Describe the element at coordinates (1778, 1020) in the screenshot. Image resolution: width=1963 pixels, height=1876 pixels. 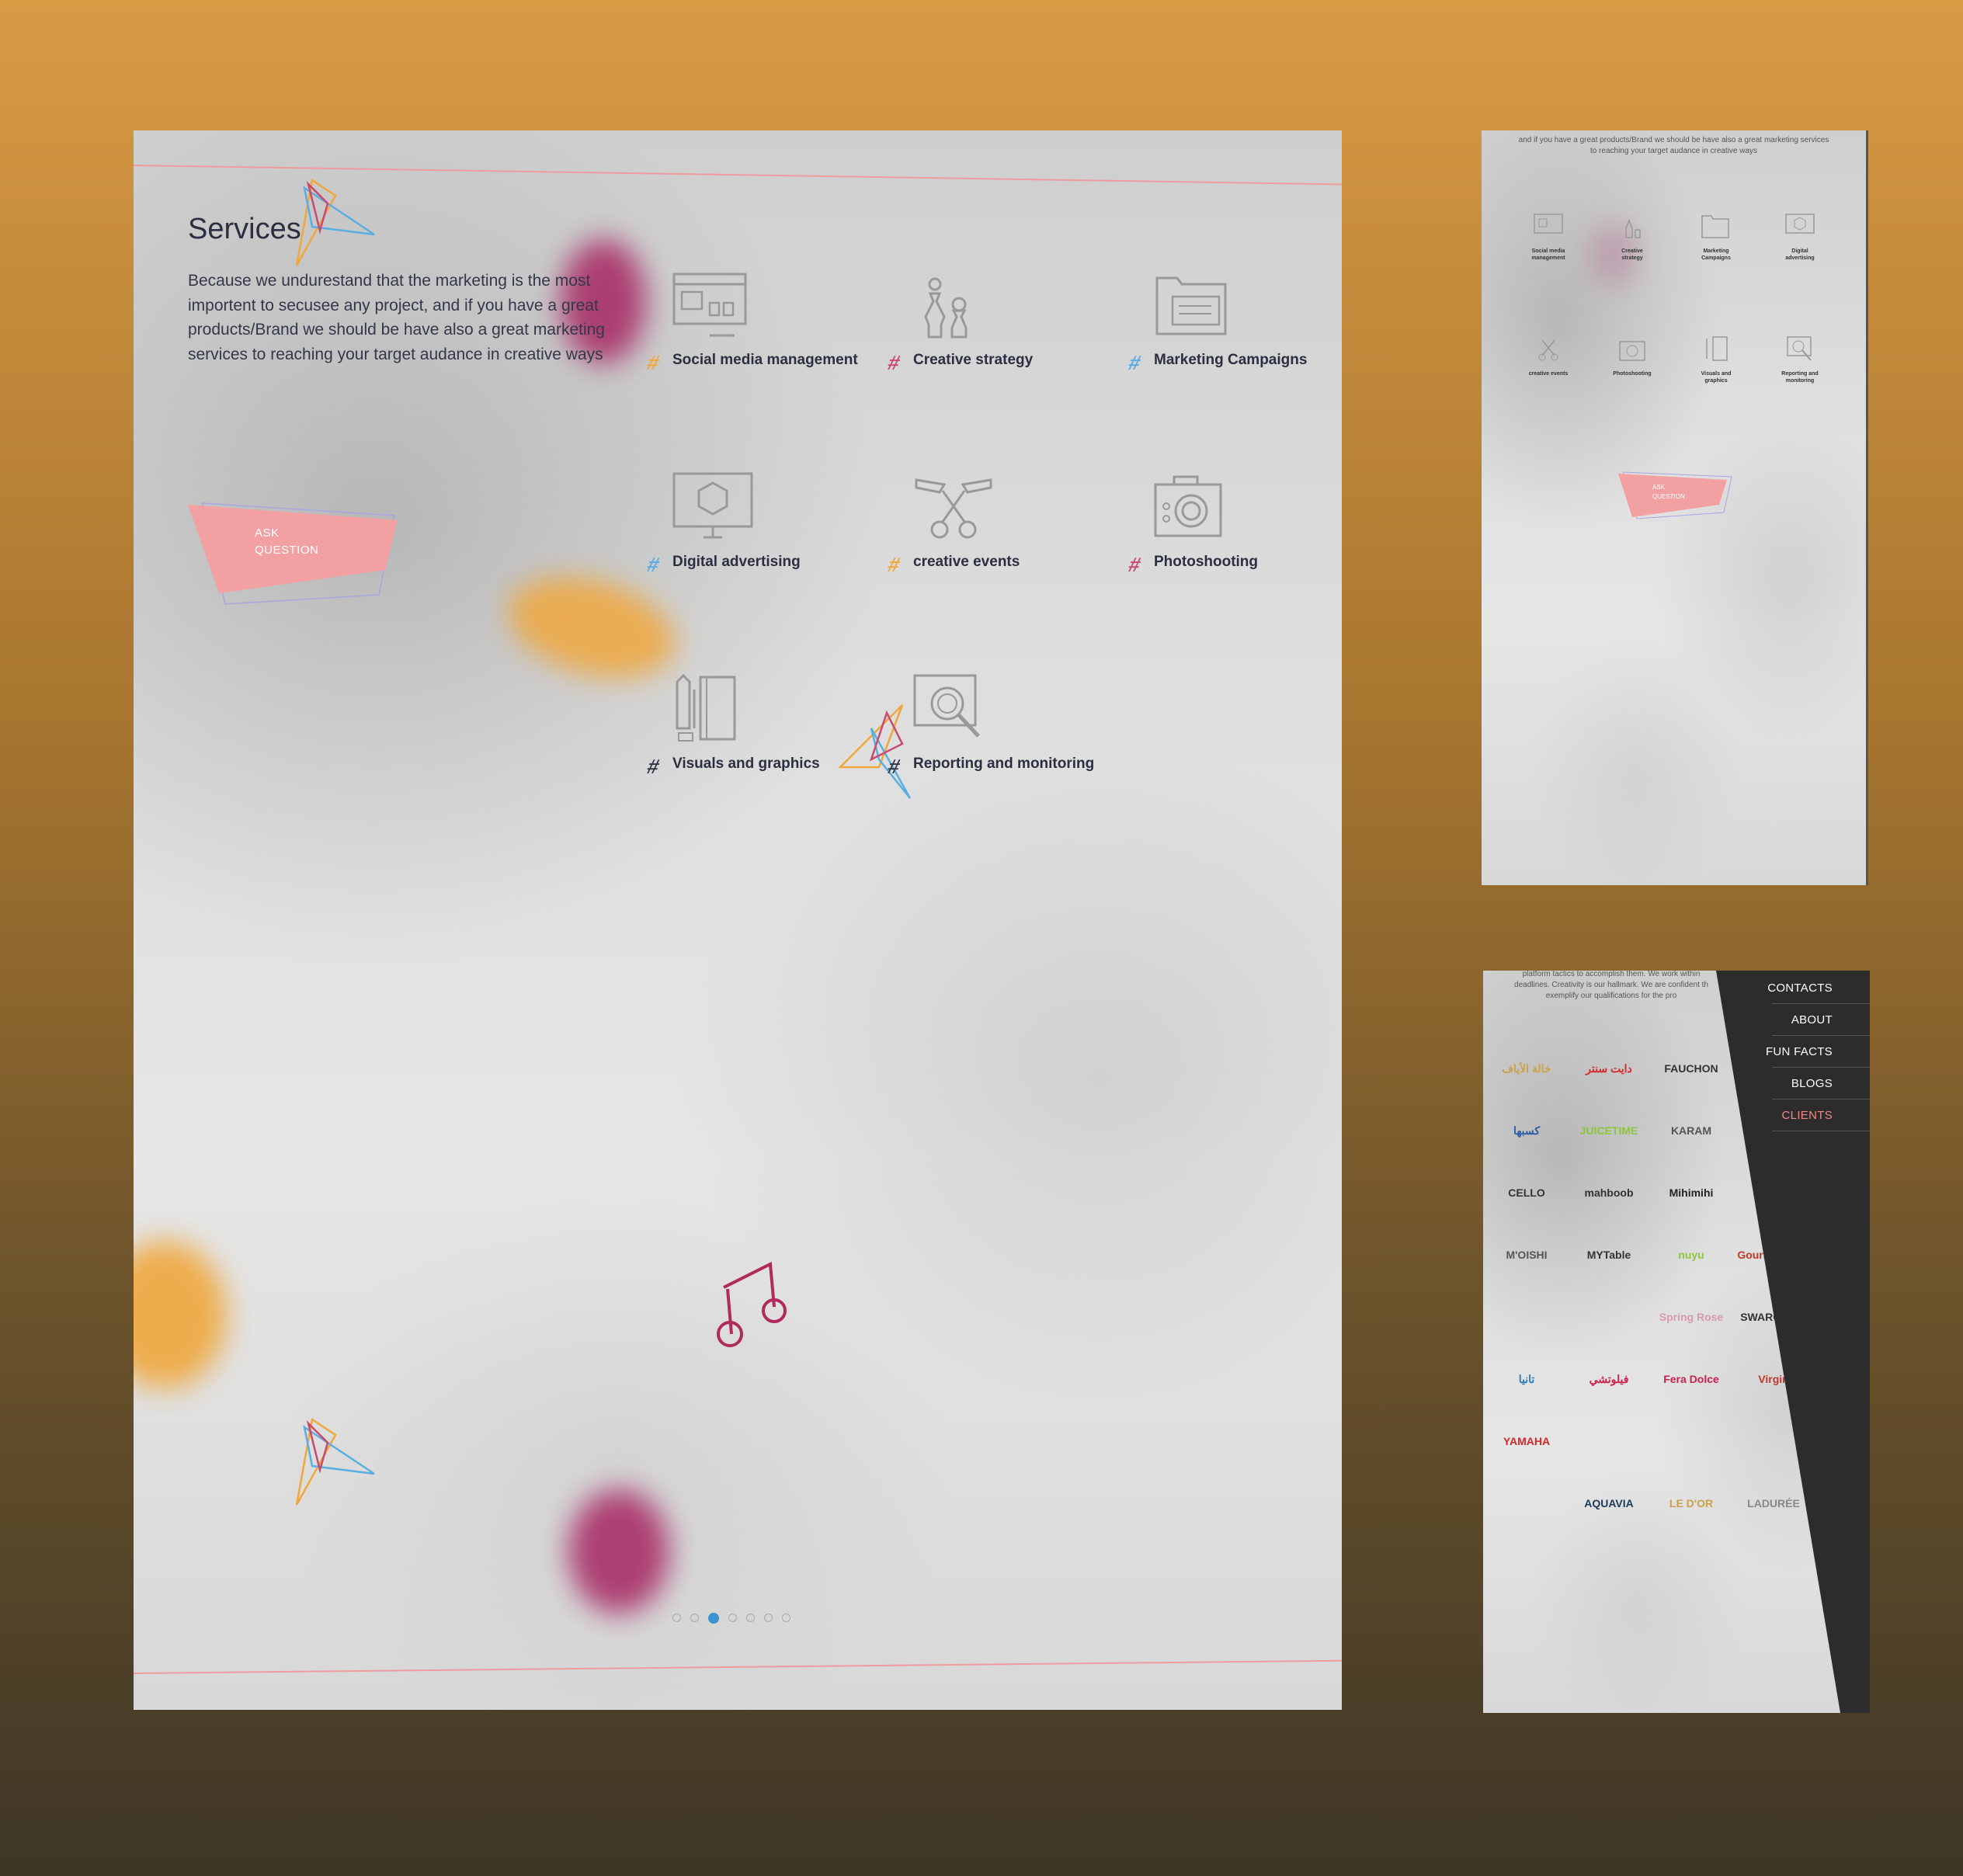
I see `nav-about: ABOUT` at that location.